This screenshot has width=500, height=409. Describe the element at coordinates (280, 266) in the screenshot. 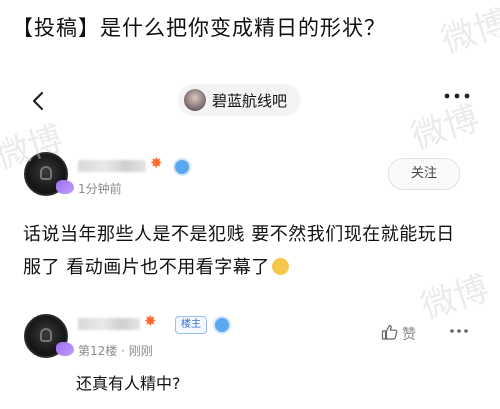

I see `smile-emoji-icon` at that location.